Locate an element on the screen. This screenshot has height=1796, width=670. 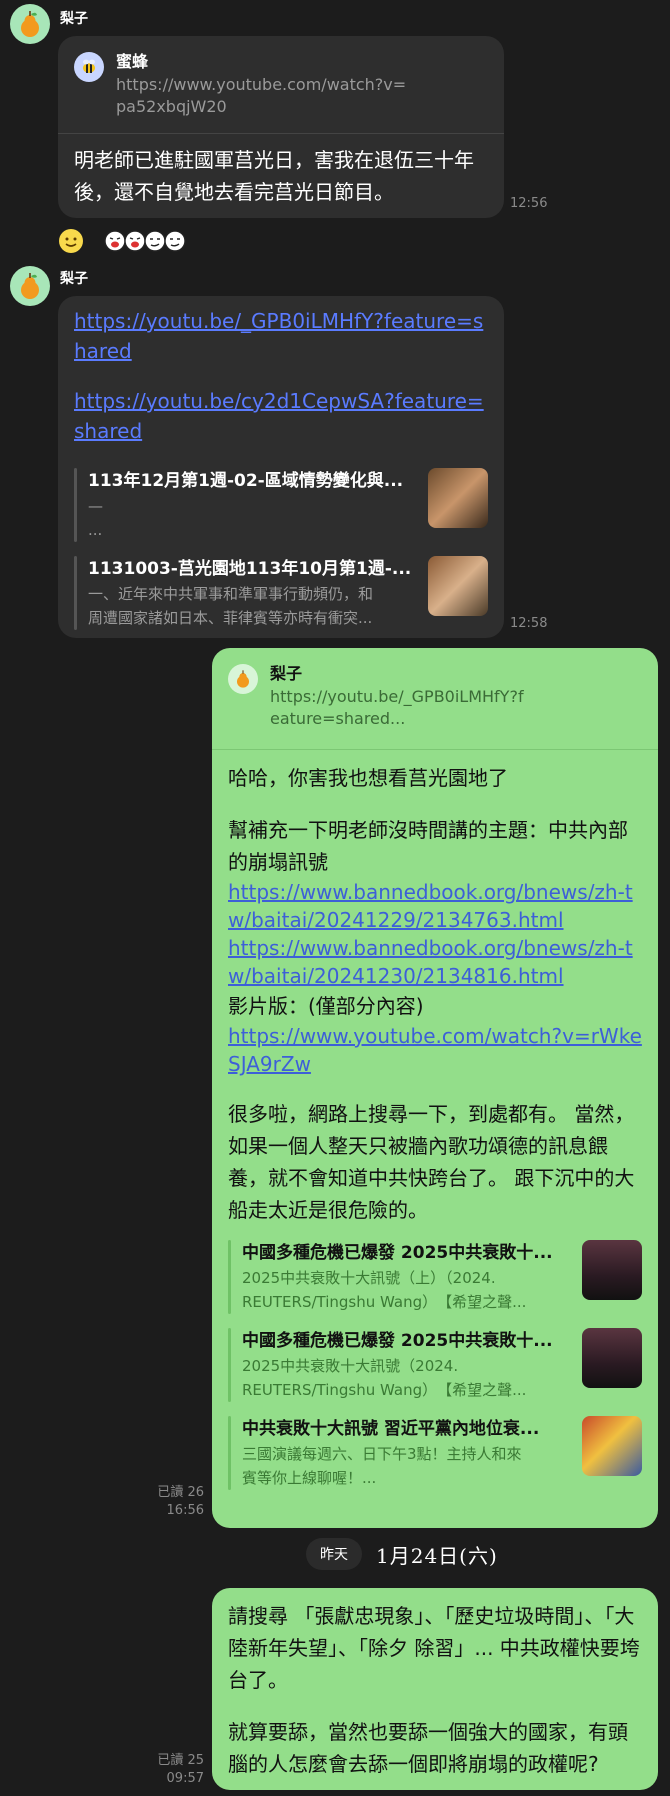
reaction-stickers is located at coordinates (145, 241).